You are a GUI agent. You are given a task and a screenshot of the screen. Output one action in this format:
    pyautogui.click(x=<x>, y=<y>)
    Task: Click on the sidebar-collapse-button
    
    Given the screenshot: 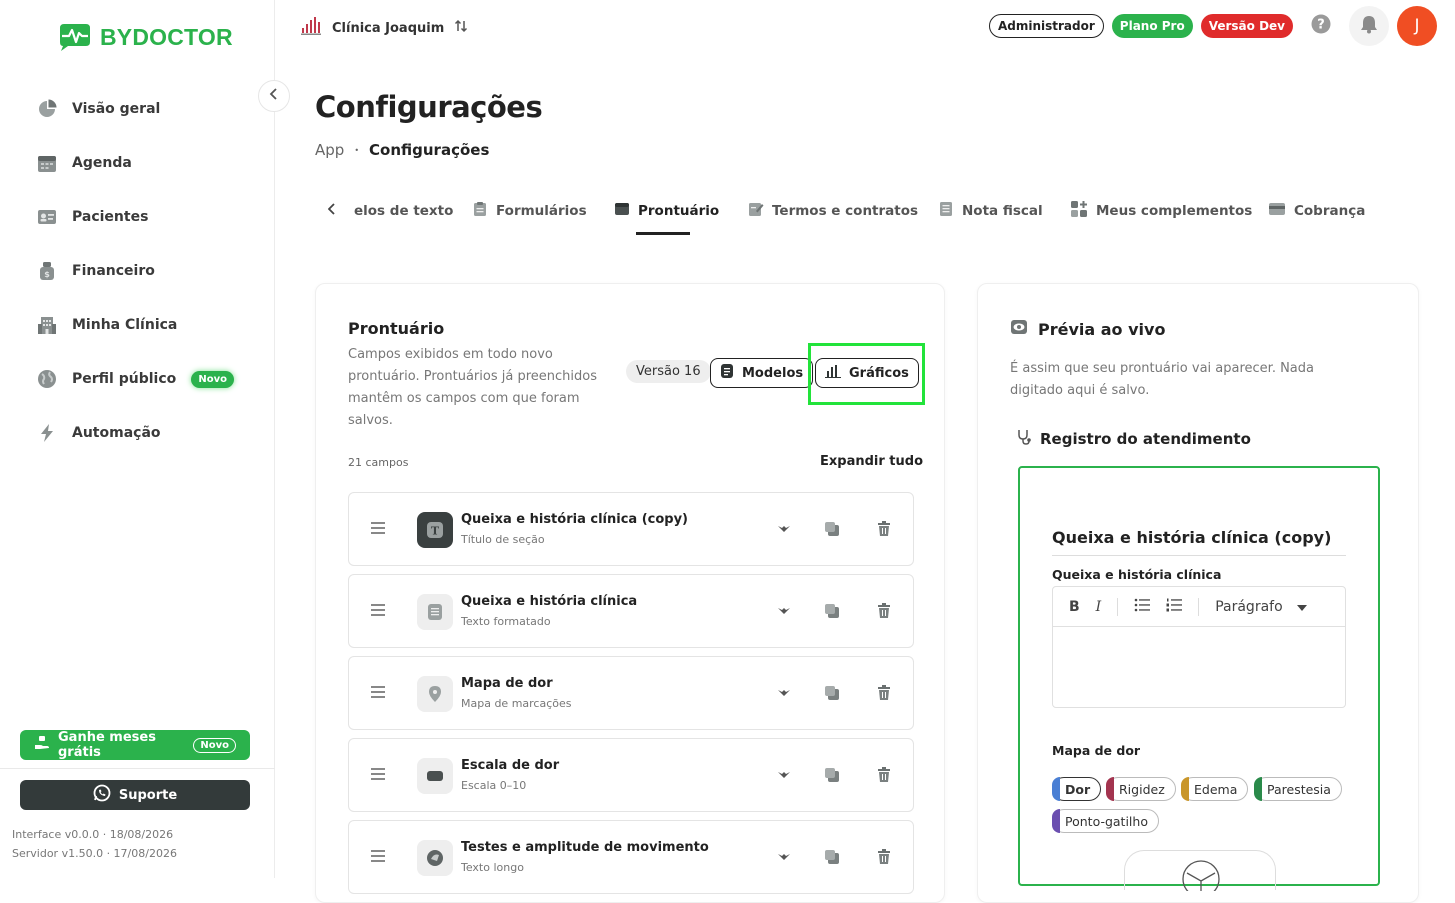 What is the action you would take?
    pyautogui.click(x=274, y=96)
    